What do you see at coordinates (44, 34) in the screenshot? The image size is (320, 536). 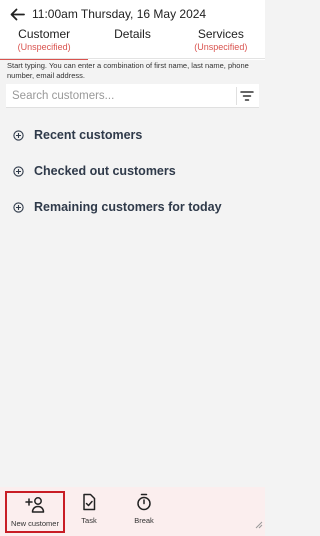 I see `tab-label: Customer` at bounding box center [44, 34].